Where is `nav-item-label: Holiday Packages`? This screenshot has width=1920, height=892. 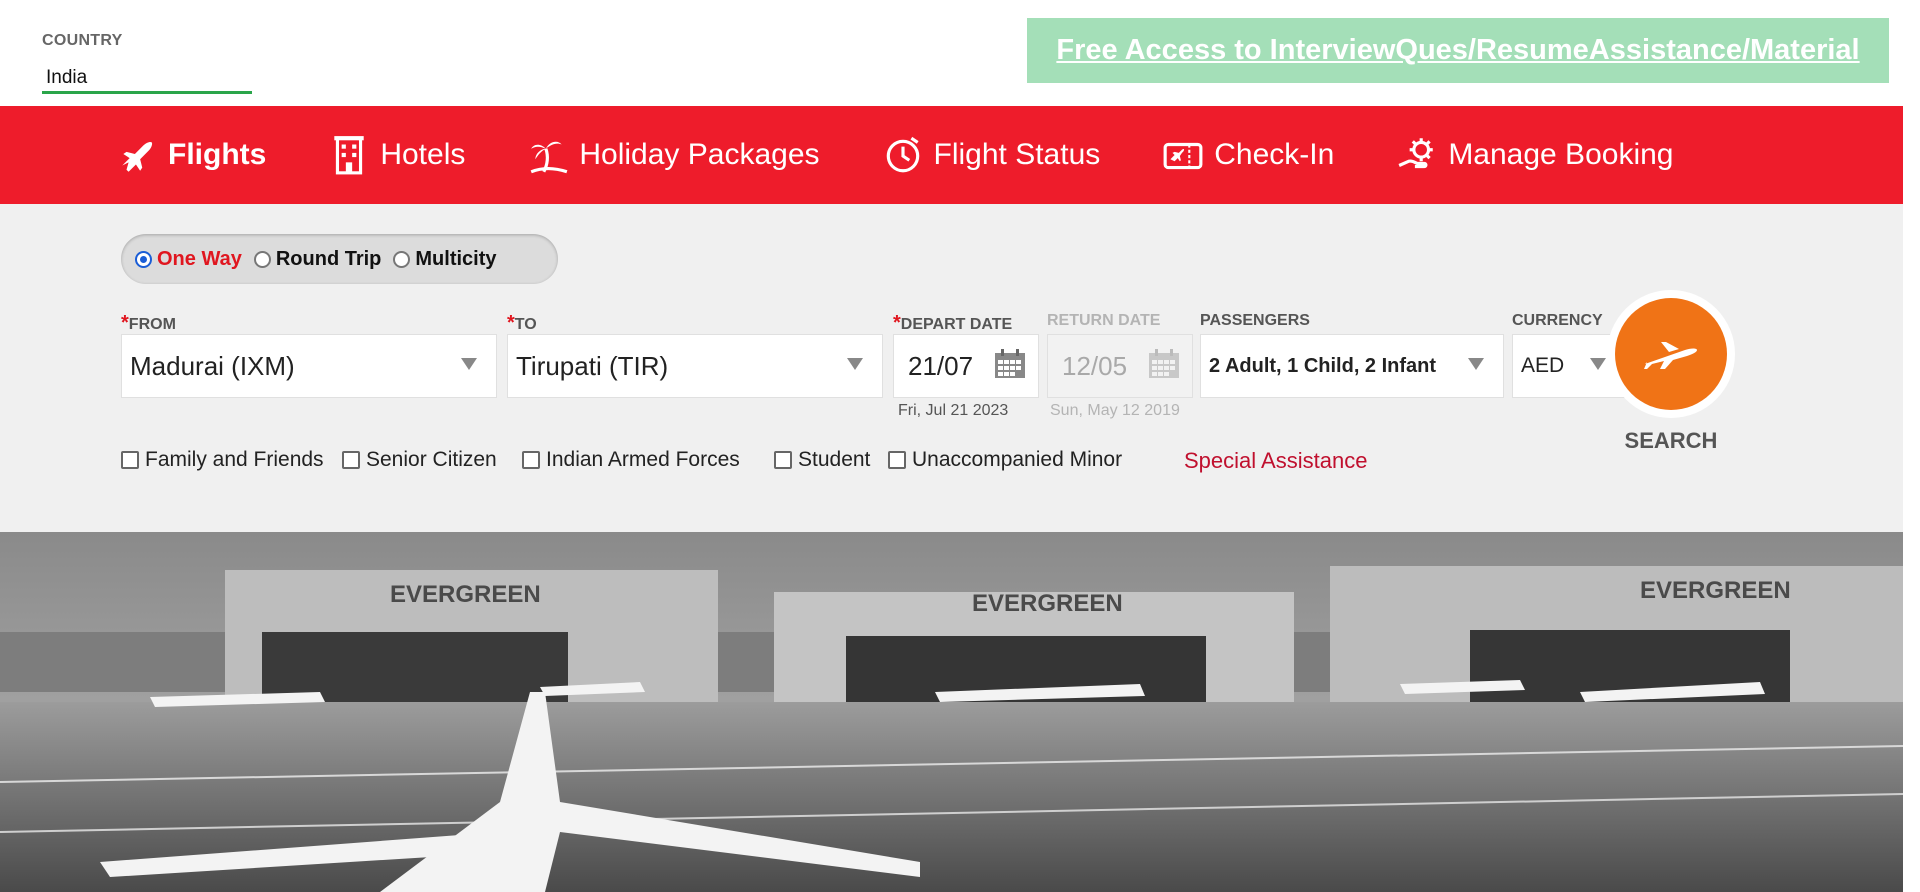 nav-item-label: Holiday Packages is located at coordinates (699, 154).